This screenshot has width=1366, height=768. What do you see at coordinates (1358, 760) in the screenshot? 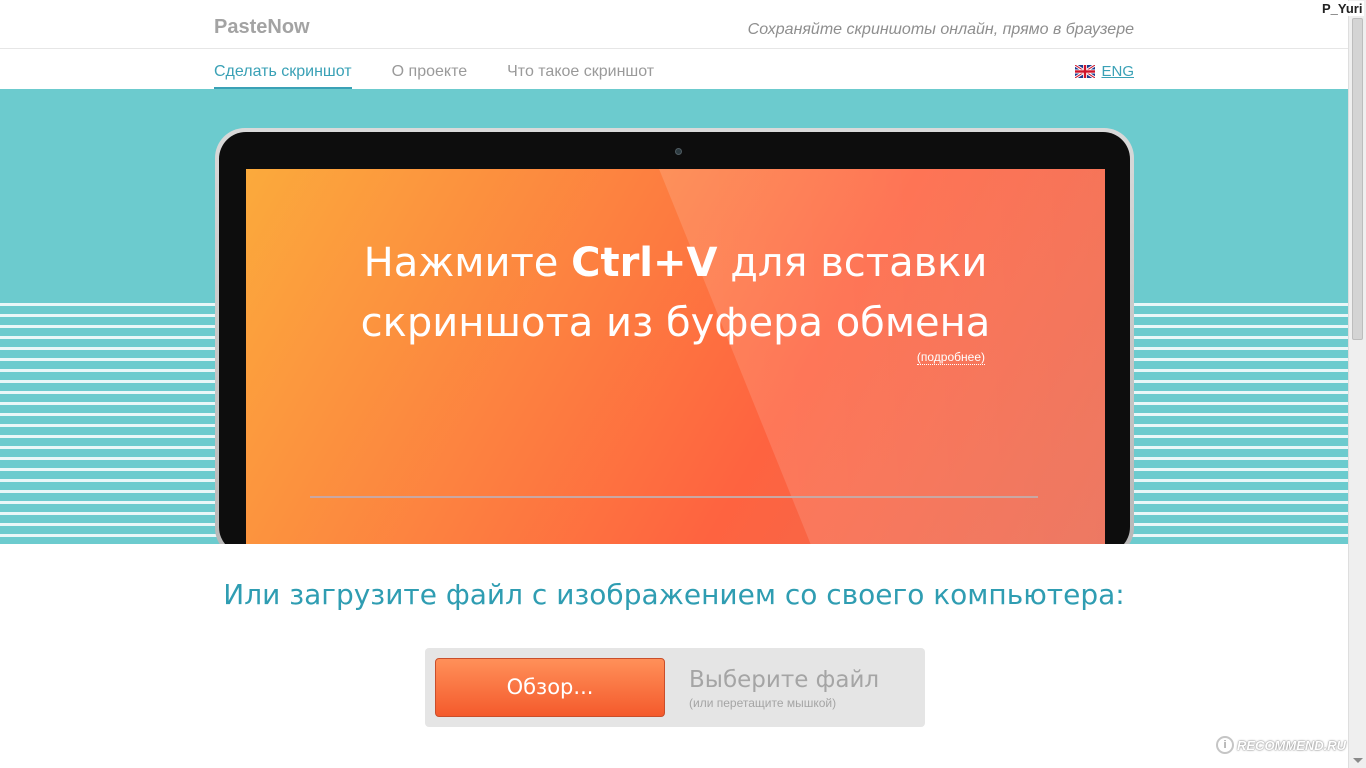
I see `scroll-down-icon` at bounding box center [1358, 760].